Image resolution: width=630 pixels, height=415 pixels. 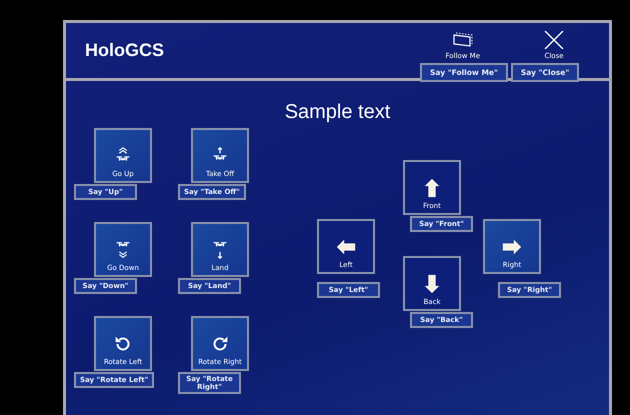 I want to click on heading: Sample text, so click(x=338, y=112).